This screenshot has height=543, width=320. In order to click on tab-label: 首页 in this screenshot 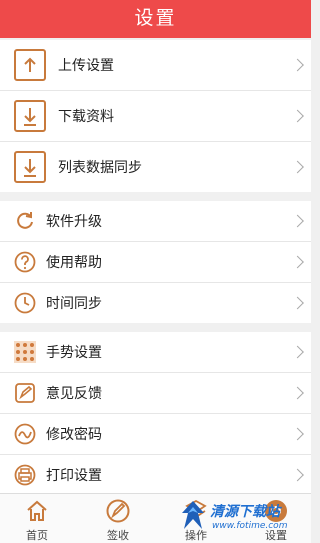, I will do `click(37, 535)`.